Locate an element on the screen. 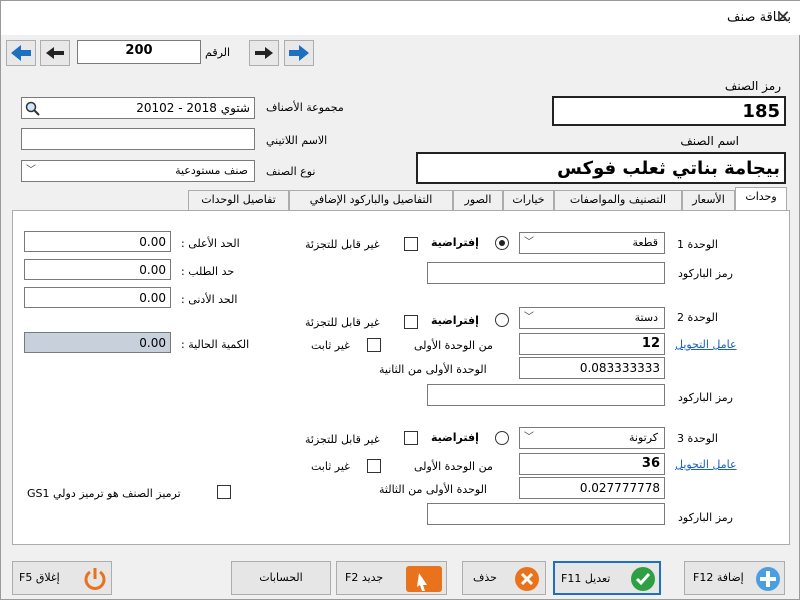 The width and height of the screenshot is (800, 600). unit3-indivisible-checkbox is located at coordinates (411, 438).